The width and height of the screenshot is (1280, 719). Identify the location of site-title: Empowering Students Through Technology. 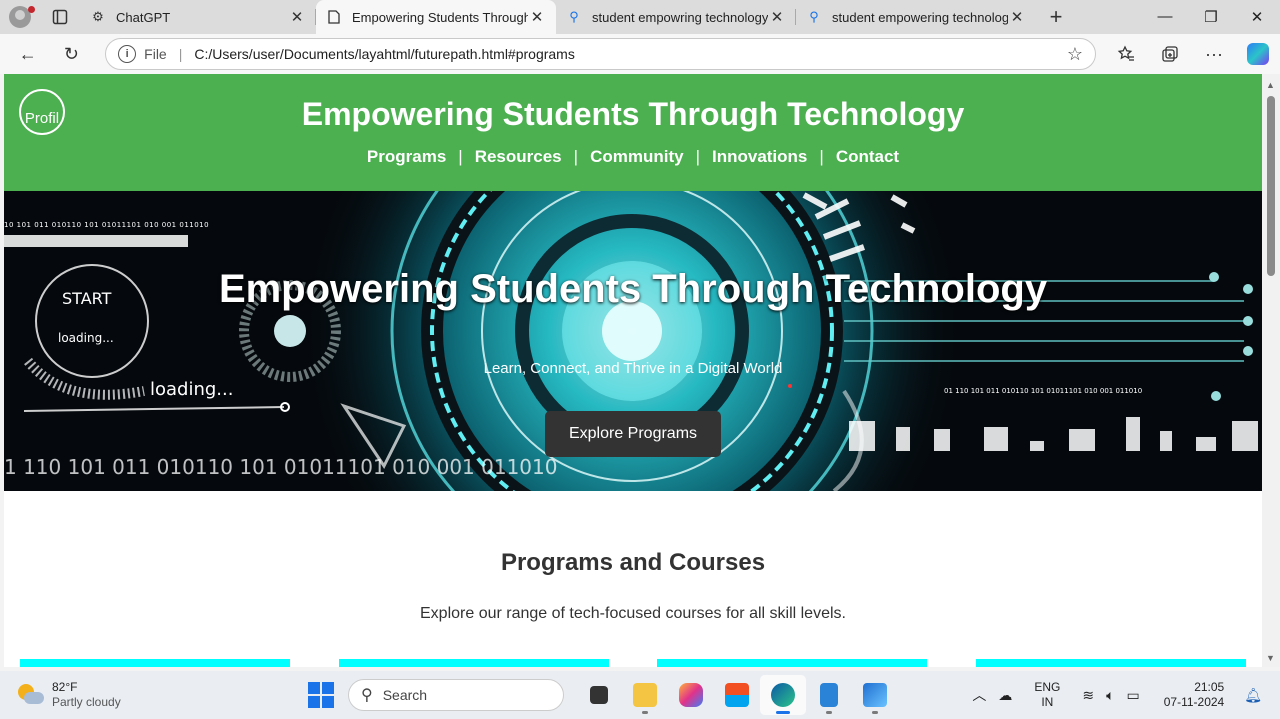
(633, 114).